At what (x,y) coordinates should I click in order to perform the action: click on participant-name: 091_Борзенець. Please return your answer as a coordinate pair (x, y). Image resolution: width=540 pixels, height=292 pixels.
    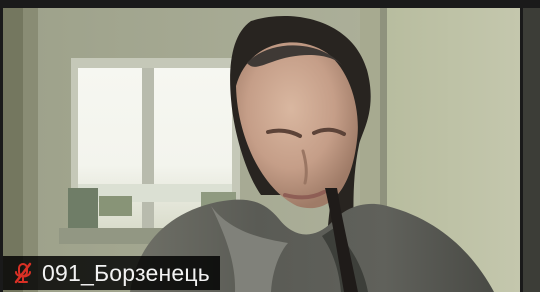
    Looking at the image, I should click on (126, 272).